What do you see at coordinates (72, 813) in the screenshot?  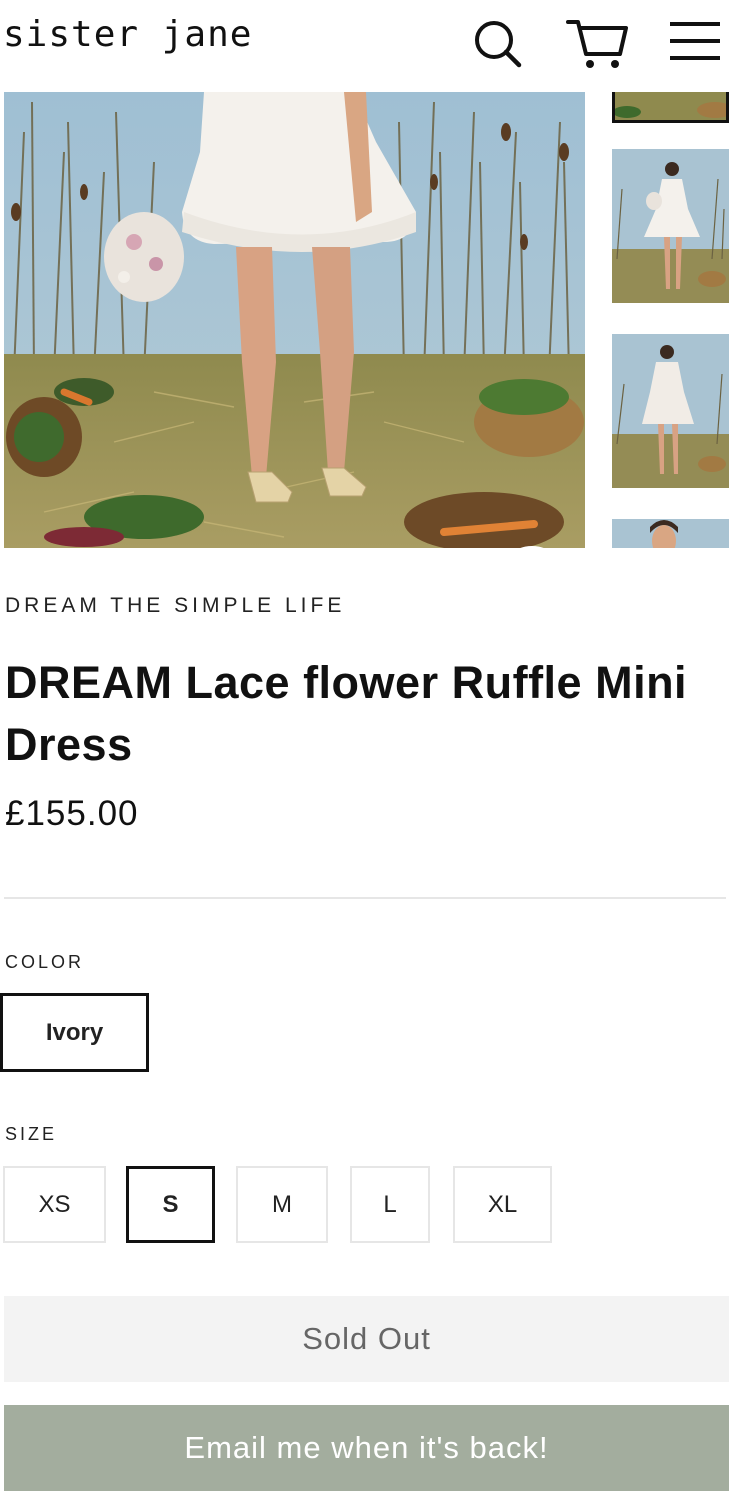 I see `product-price: £155.00` at bounding box center [72, 813].